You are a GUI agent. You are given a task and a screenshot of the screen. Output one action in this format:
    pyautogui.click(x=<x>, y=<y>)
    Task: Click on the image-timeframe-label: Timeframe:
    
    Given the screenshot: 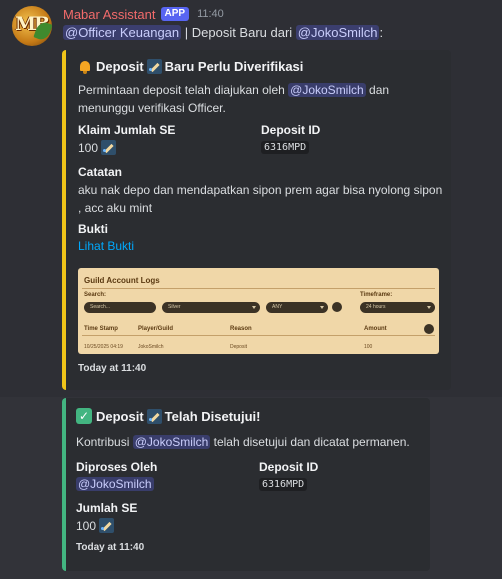 What is the action you would take?
    pyautogui.click(x=376, y=295)
    